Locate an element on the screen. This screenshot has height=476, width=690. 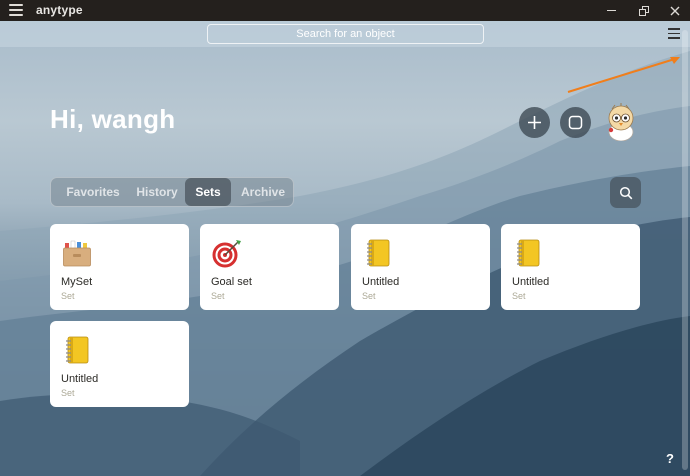
add-object-button is located at coordinates (534, 122).